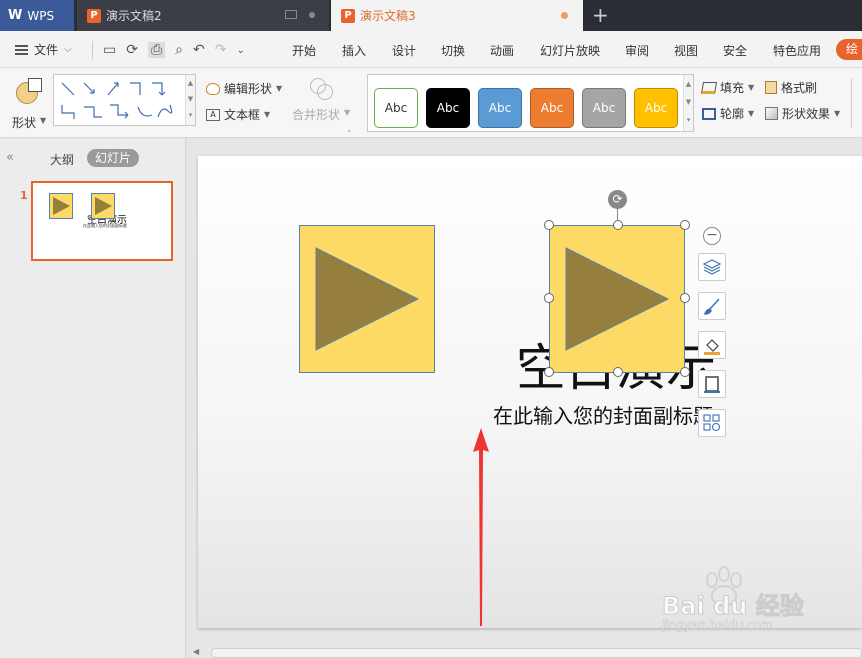 This screenshot has width=862, height=658. I want to click on scroll-left-icon: ◀, so click(196, 651).